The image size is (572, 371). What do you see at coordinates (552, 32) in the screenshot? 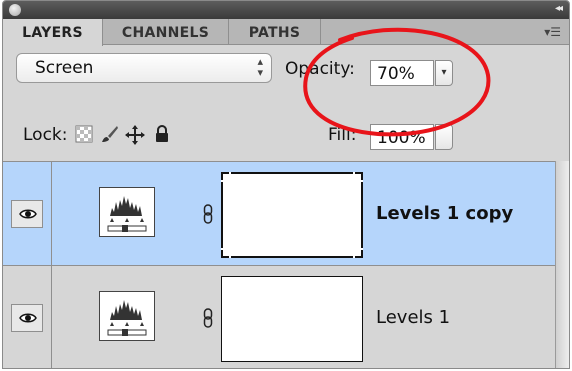
I see `panel-menu-icon: ▾☰` at bounding box center [552, 32].